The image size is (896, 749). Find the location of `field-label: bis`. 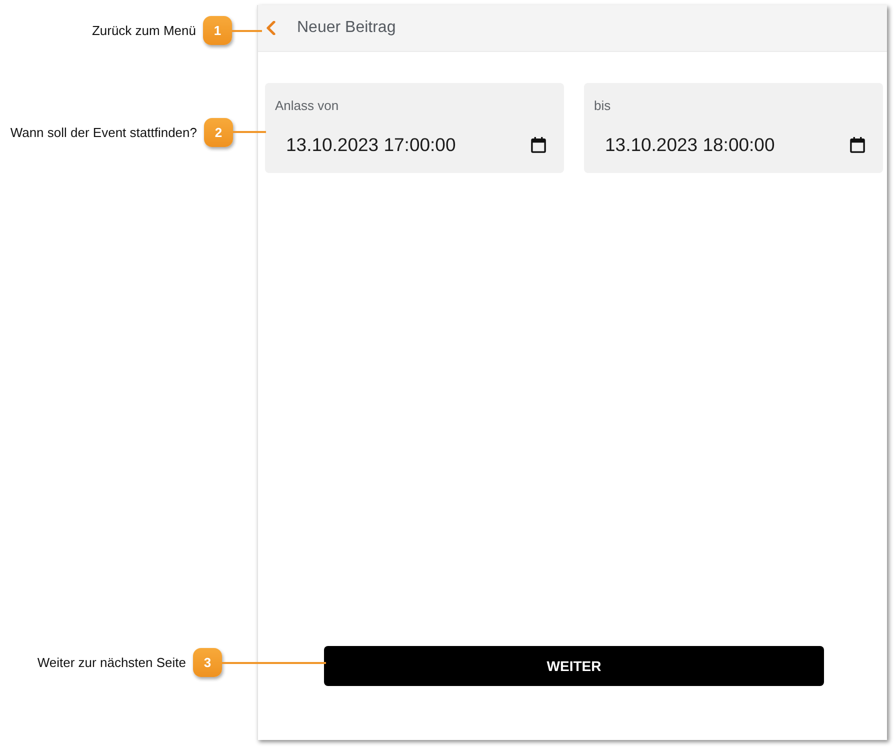

field-label: bis is located at coordinates (602, 106).